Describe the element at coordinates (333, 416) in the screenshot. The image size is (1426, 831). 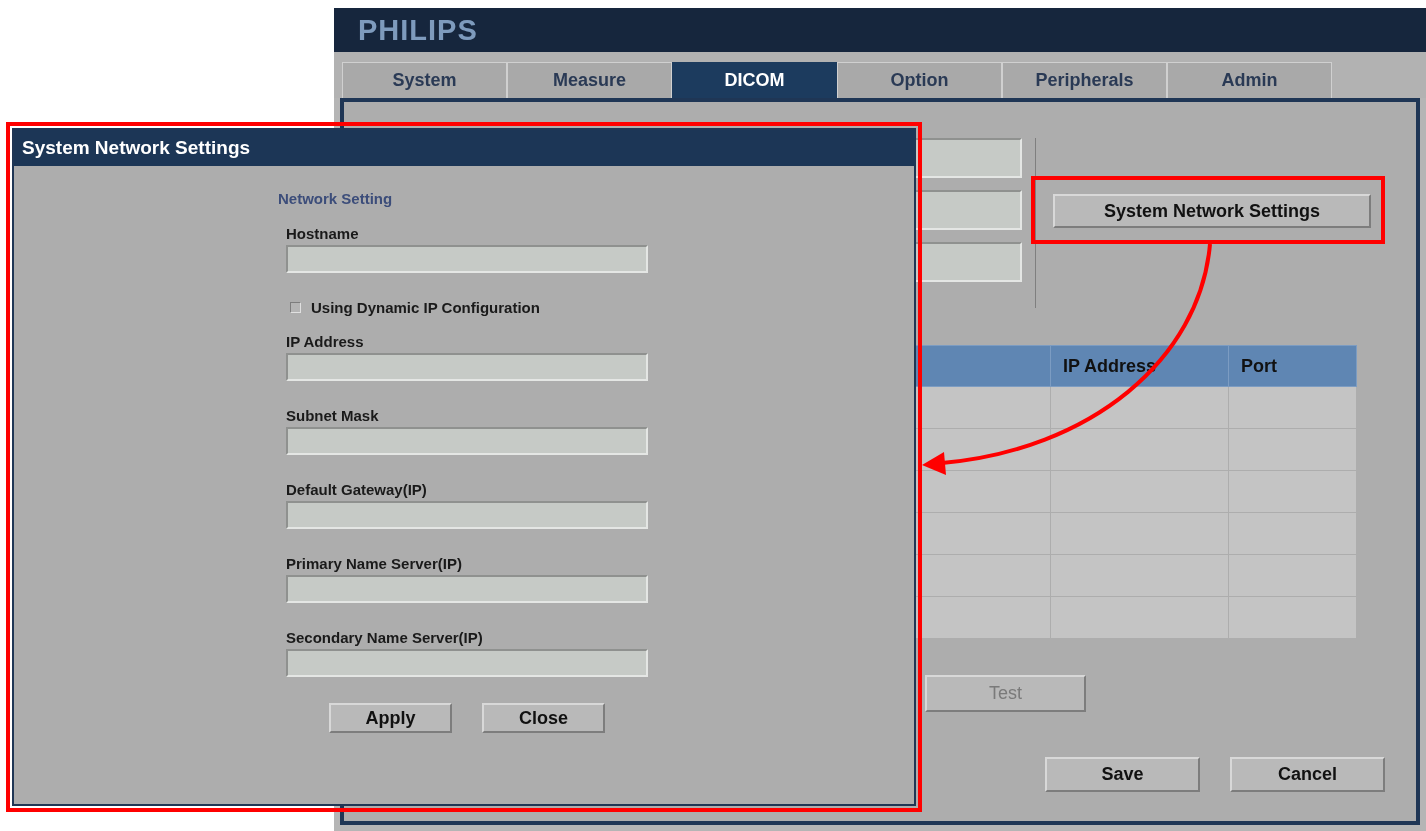
I see `field-label: Subnet Mask` at that location.